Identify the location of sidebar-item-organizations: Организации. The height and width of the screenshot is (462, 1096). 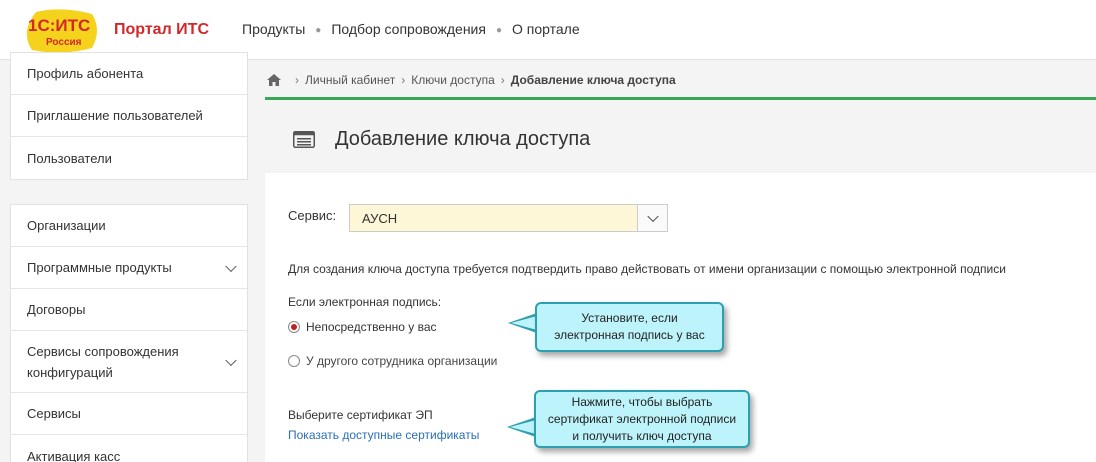
(129, 226).